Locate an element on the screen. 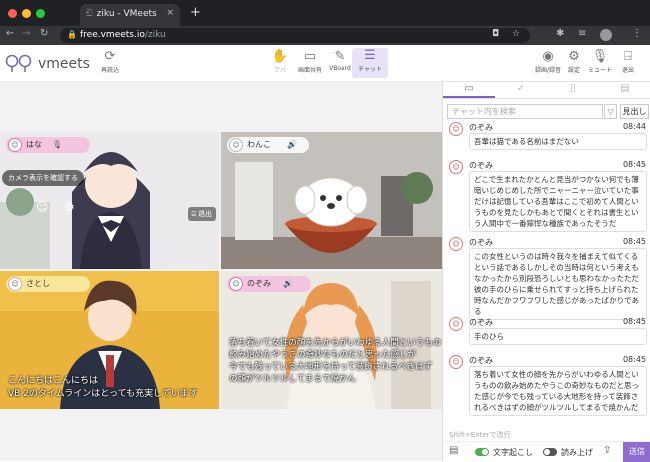 The height and width of the screenshot is (462, 650). leave-button: ⍈ 退出 is located at coordinates (201, 214).